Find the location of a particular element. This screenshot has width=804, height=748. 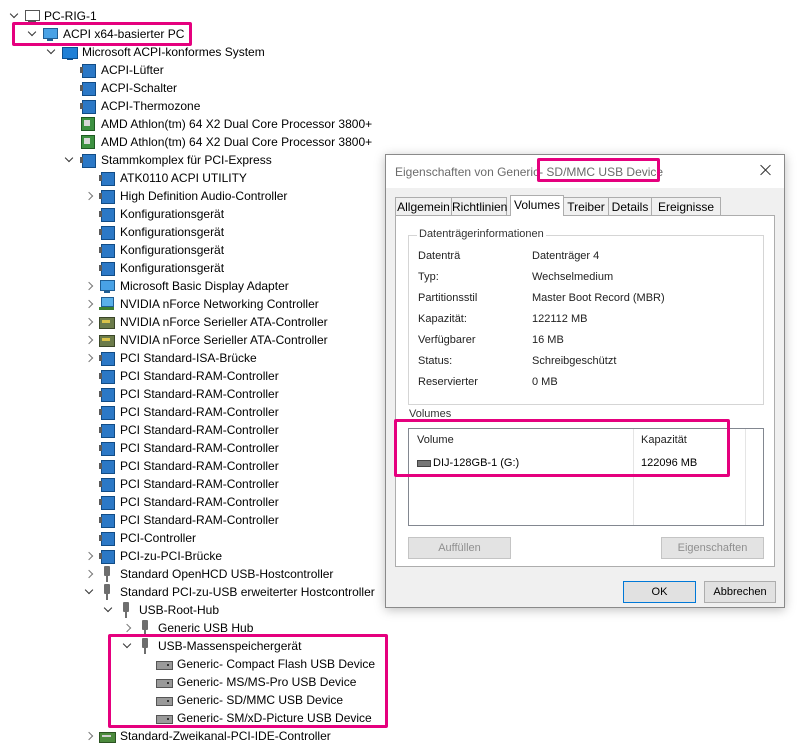

cancel-button: Abbrechen is located at coordinates (740, 592).